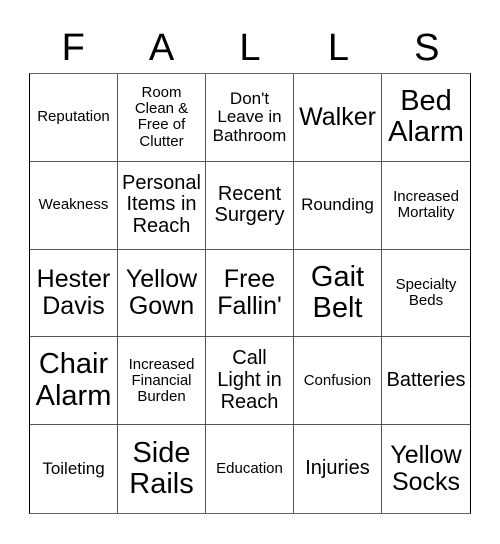  What do you see at coordinates (426, 206) in the screenshot?
I see `bingo-cell: Increased Mortality` at bounding box center [426, 206].